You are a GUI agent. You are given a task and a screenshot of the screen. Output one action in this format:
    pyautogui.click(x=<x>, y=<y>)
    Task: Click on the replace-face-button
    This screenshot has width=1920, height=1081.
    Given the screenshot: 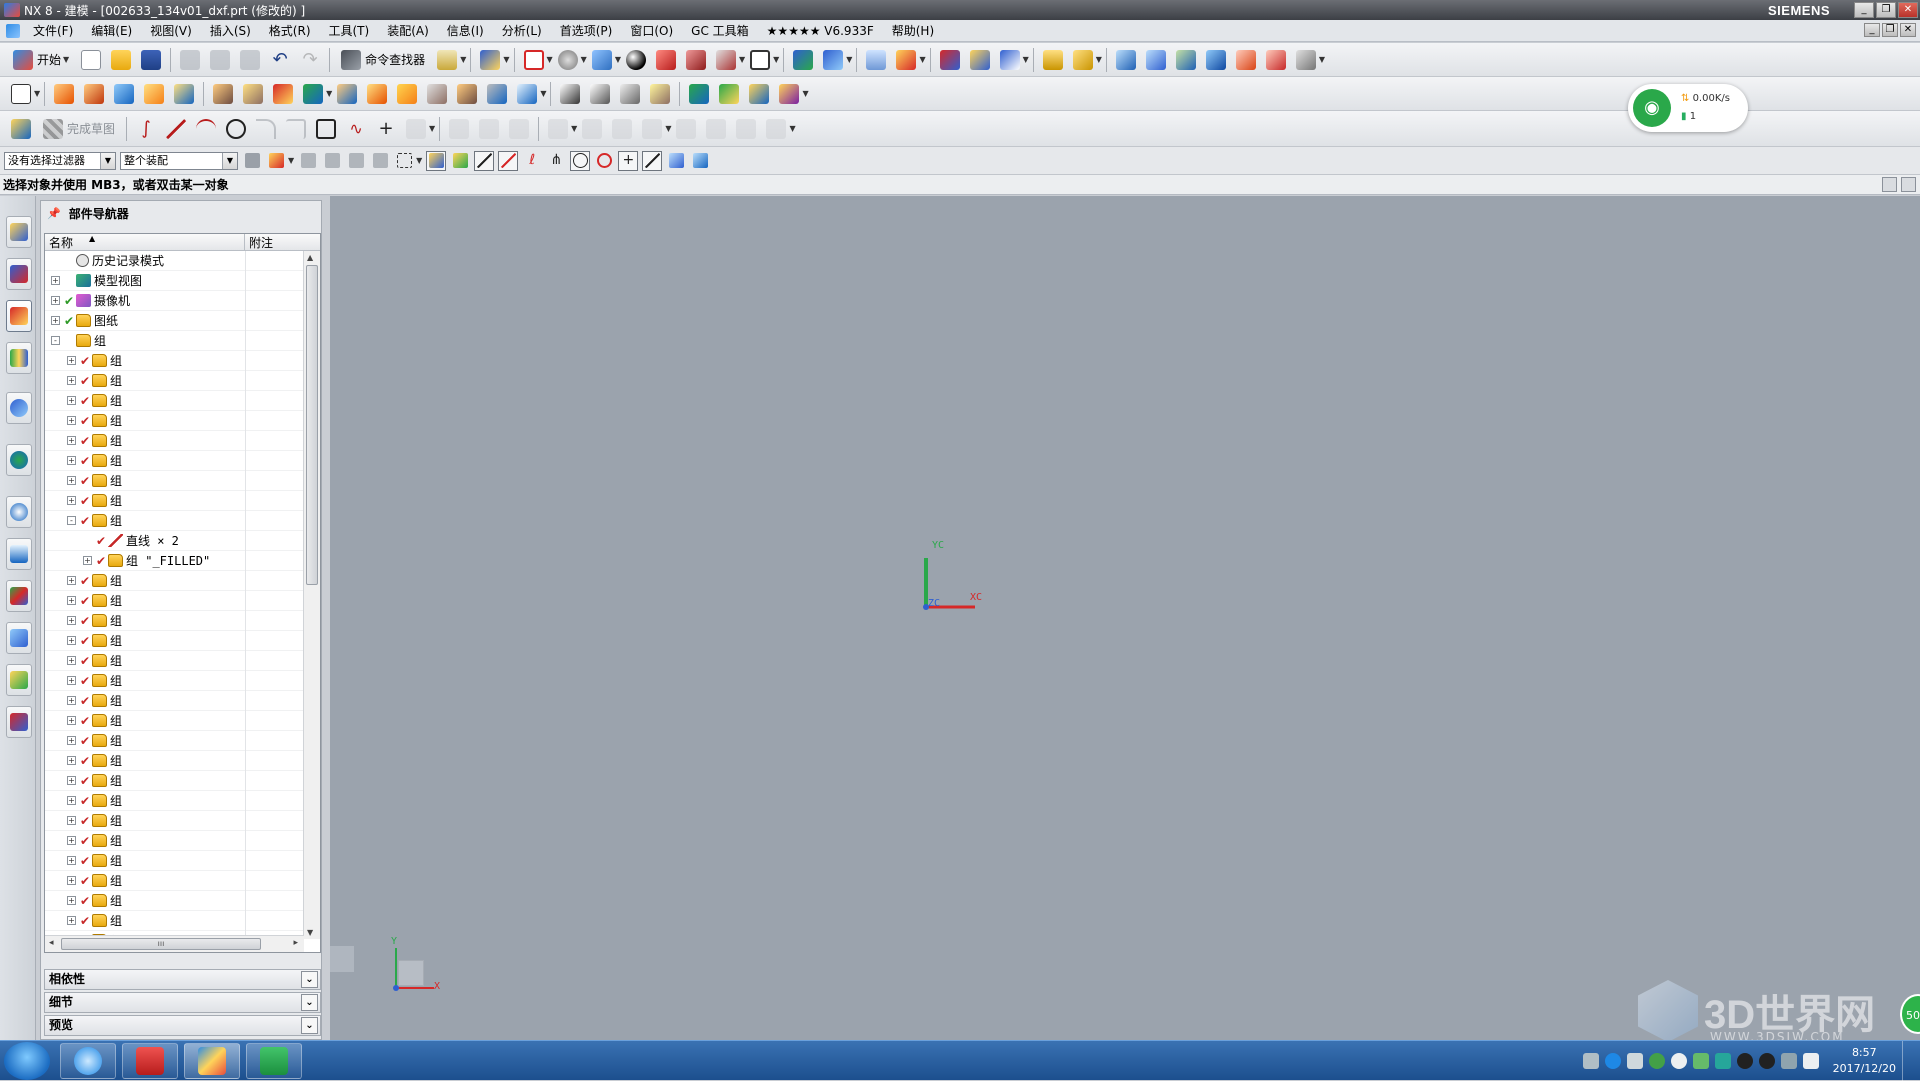 What is the action you would take?
    pyautogui.click(x=759, y=94)
    